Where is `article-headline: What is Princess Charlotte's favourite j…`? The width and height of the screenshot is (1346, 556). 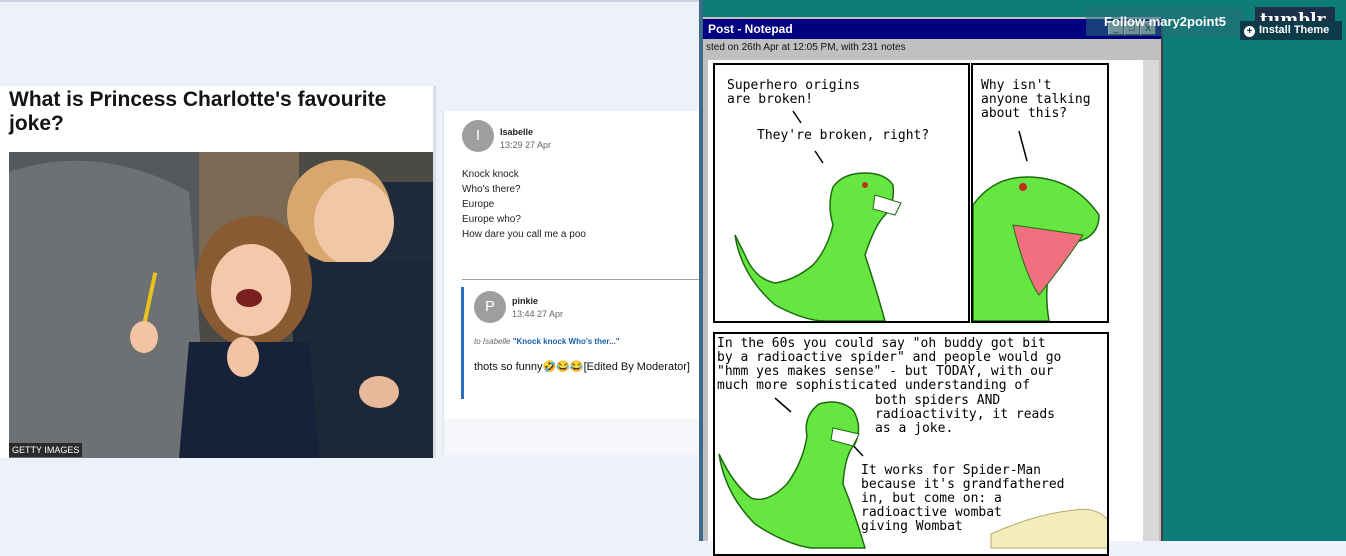
article-headline: What is Princess Charlotte's favourite j… is located at coordinates (198, 111).